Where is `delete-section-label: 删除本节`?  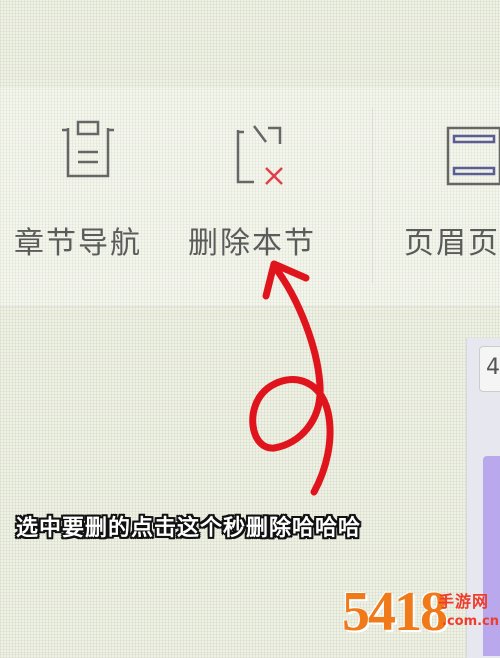
delete-section-label: 删除本节 is located at coordinates (252, 243).